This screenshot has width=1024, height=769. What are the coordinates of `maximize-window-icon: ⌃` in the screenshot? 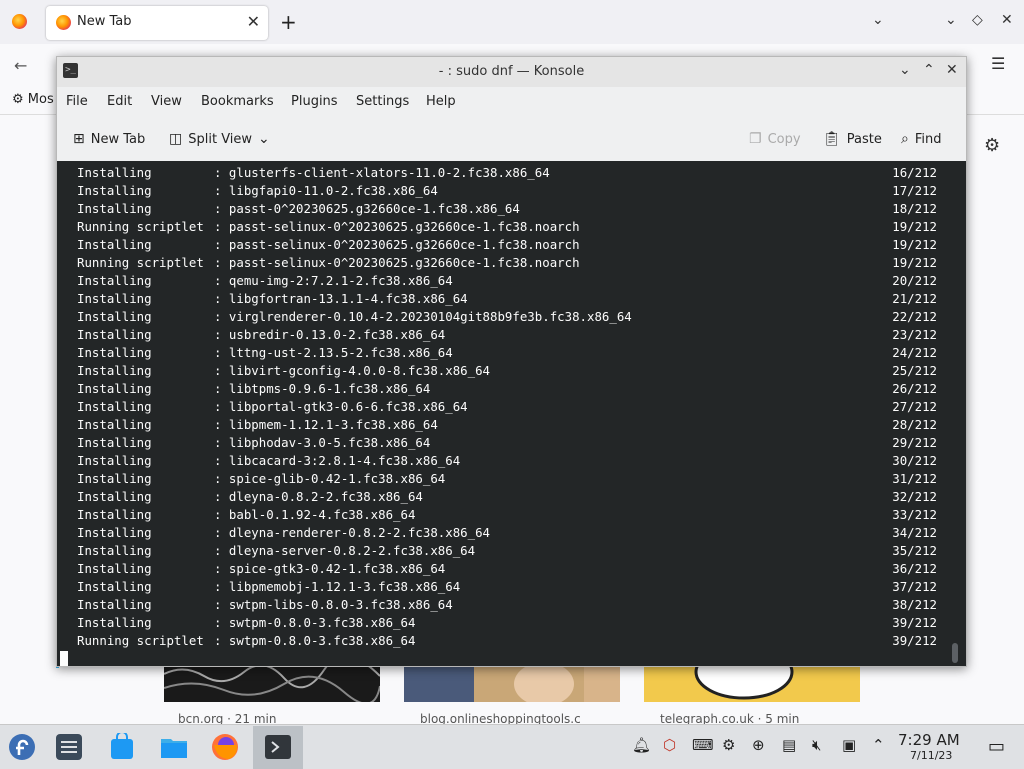 It's located at (929, 70).